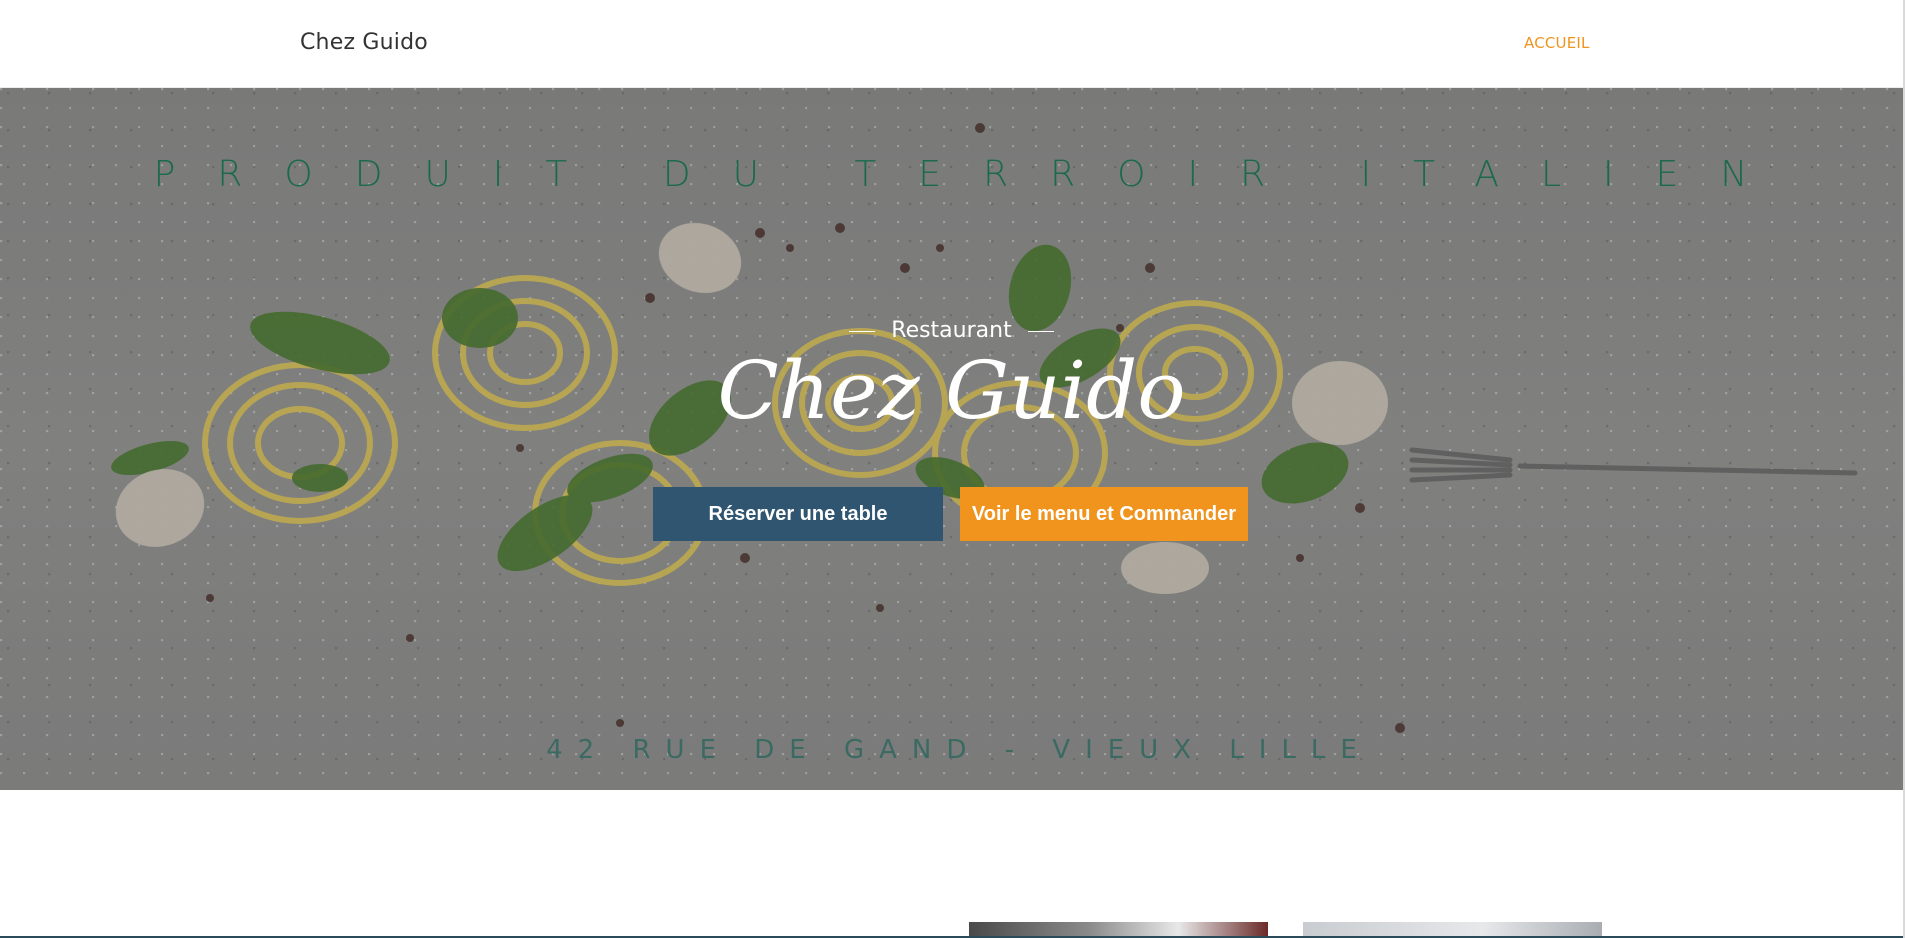 This screenshot has width=1905, height=938. I want to click on banner-address-text: 42 RUE DE GAND - VIEUX LILLE, so click(959, 750).